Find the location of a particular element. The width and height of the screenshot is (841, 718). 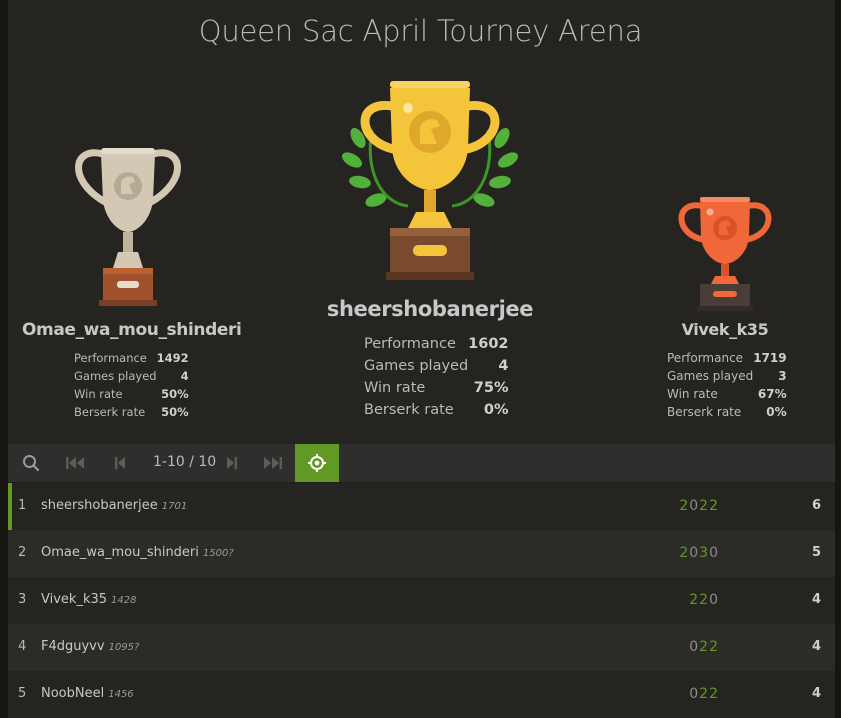

score-sheet: 2030 is located at coordinates (699, 553).